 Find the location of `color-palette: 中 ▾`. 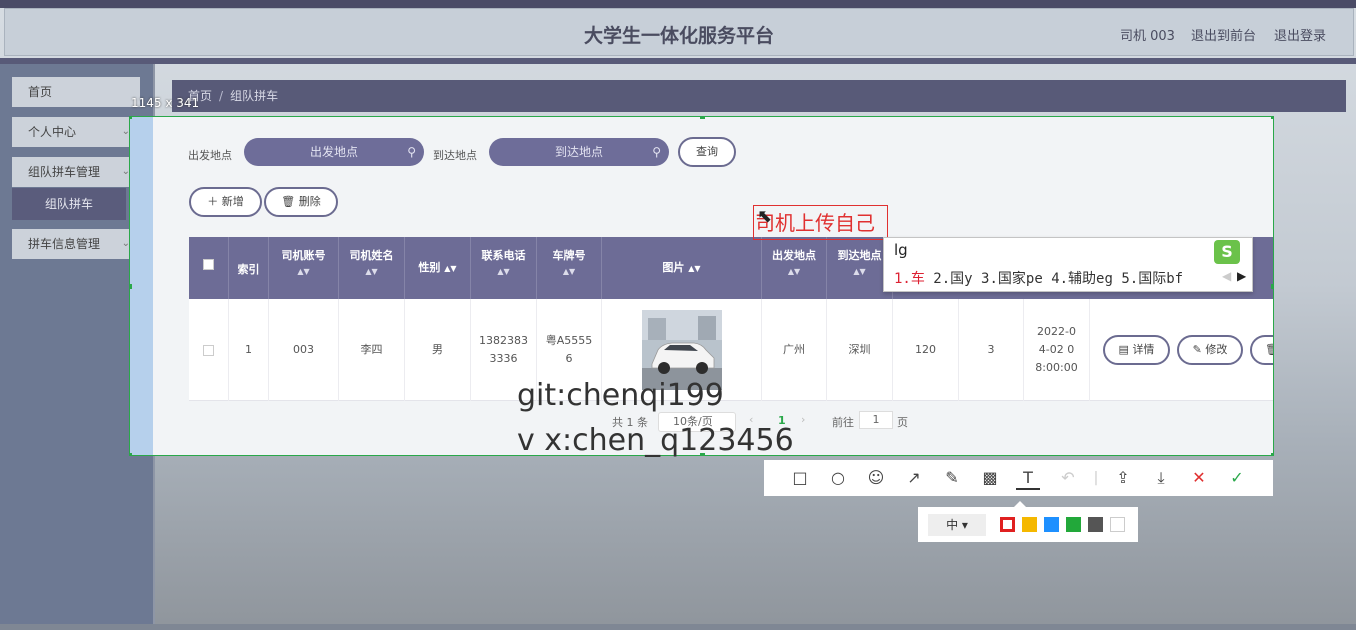

color-palette: 中 ▾ is located at coordinates (1028, 521).